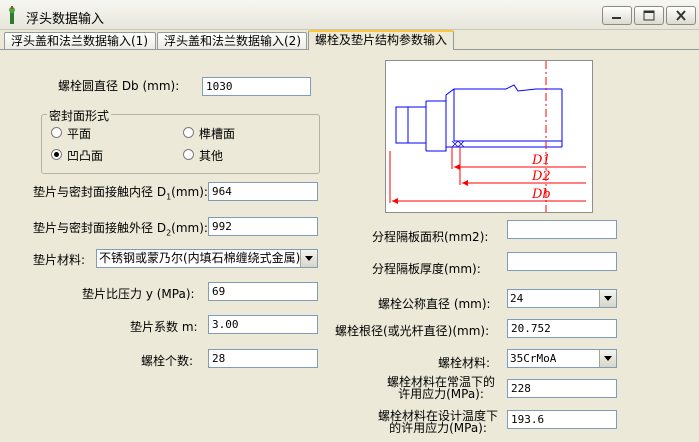  I want to click on pass-partition-area-input, so click(562, 229).